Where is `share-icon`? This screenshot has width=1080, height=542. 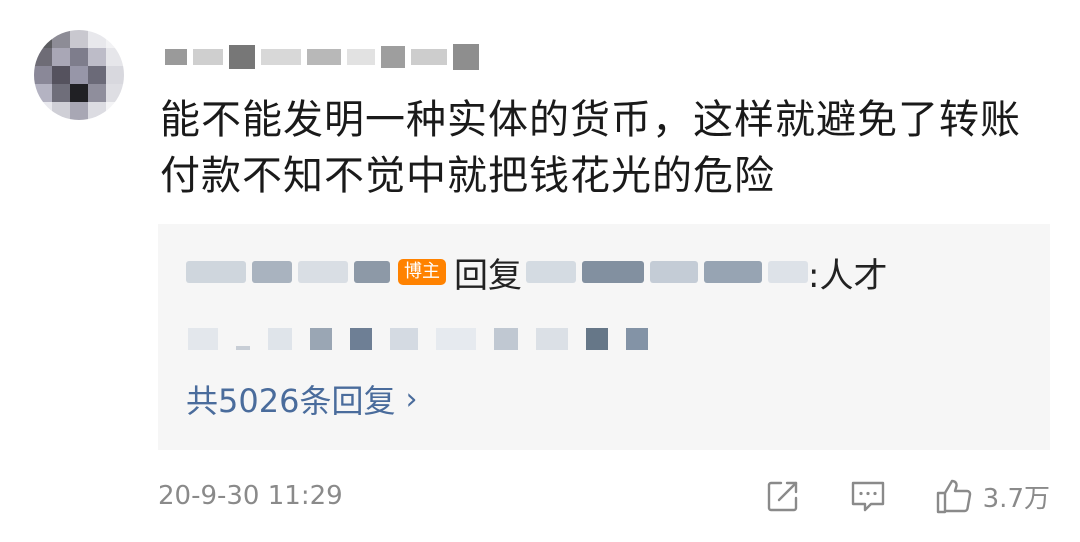 share-icon is located at coordinates (783, 496).